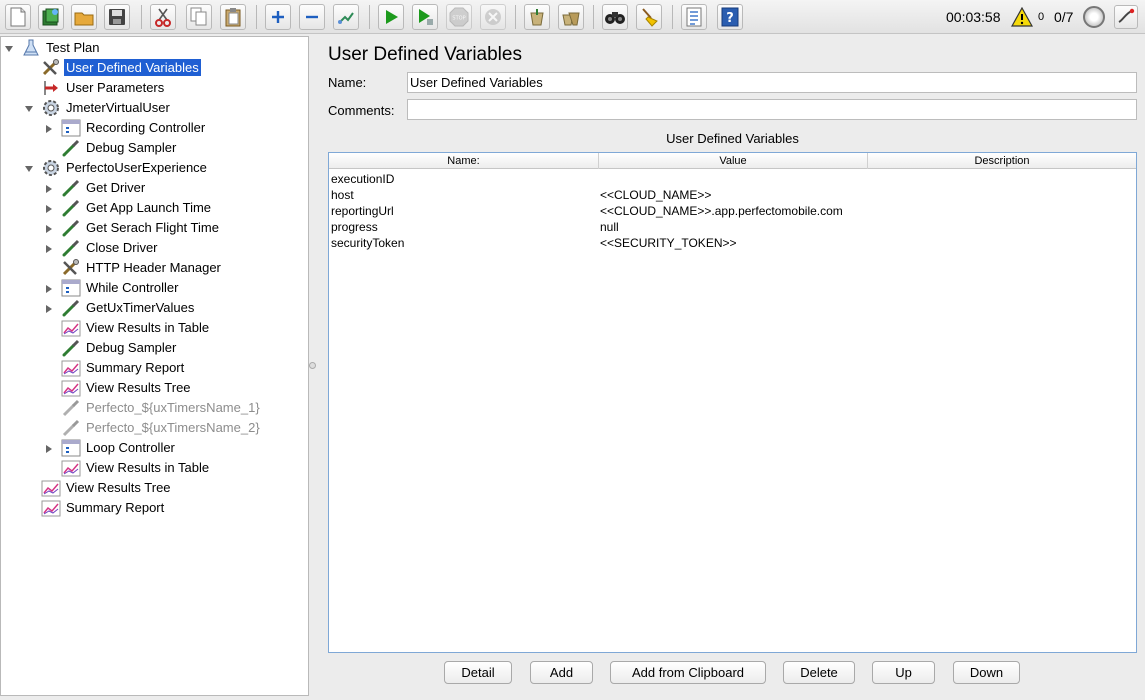 The image size is (1145, 700). What do you see at coordinates (367, 243) in the screenshot?
I see `table-cell-name: securityToken` at bounding box center [367, 243].